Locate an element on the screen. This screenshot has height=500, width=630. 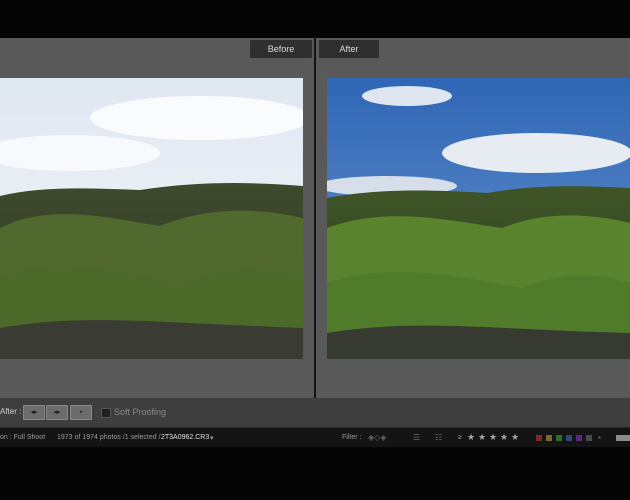
filter-label: Filter : is located at coordinates (352, 437).